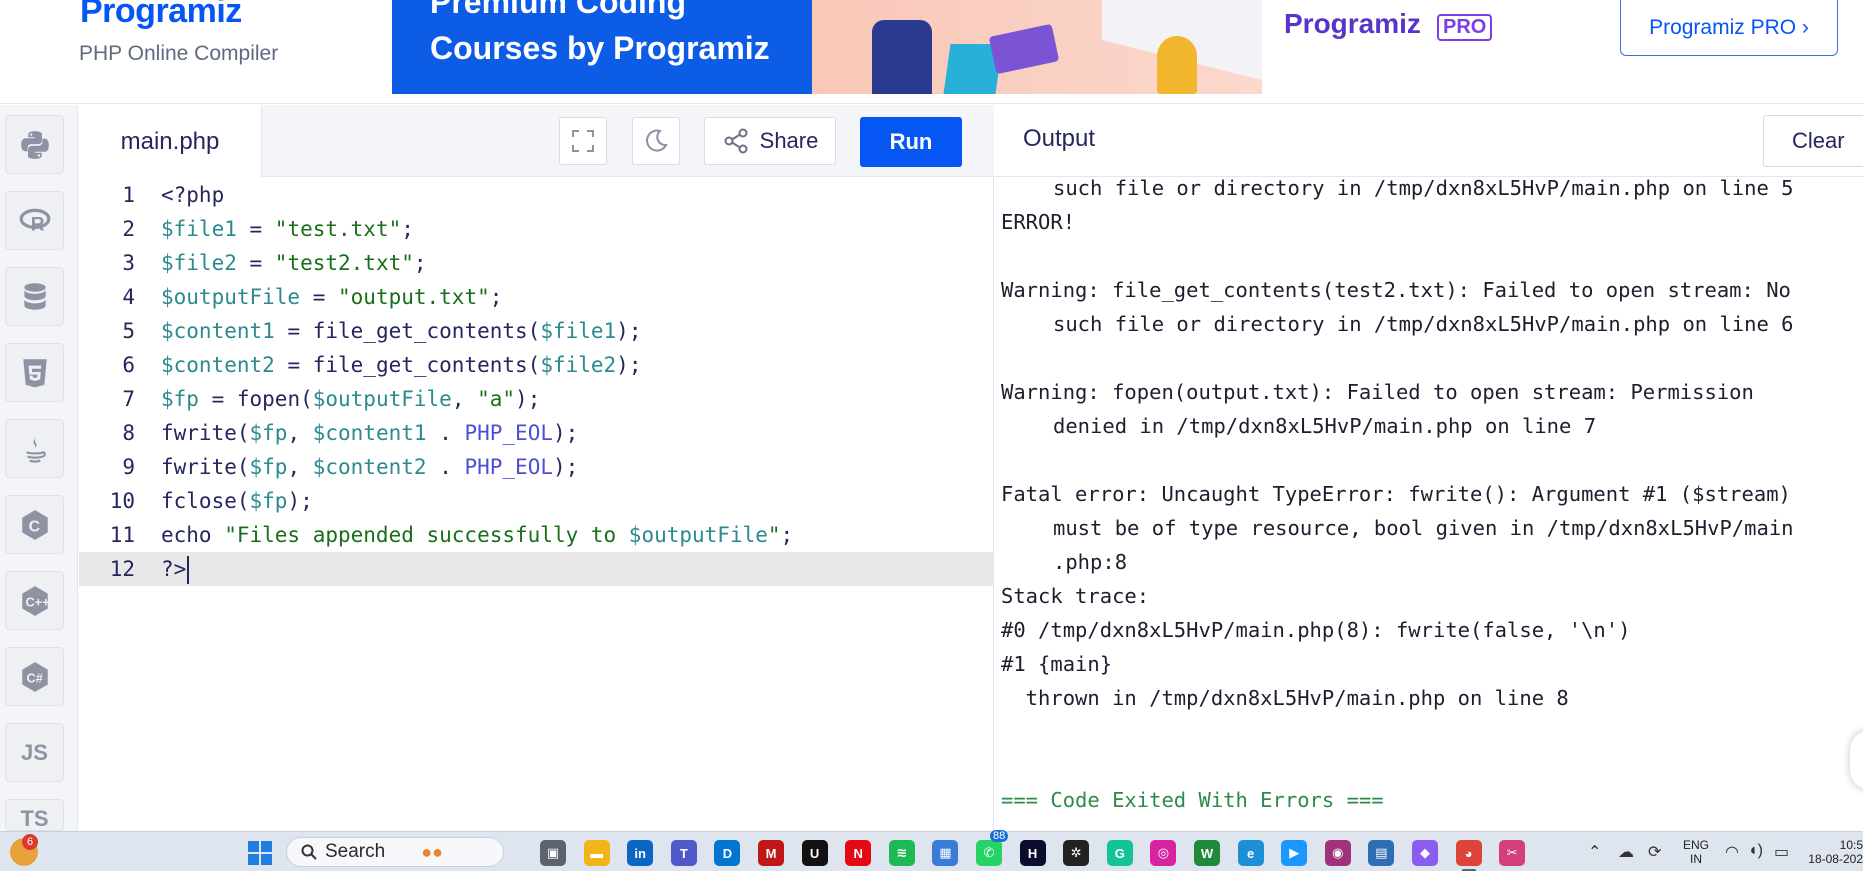 Image resolution: width=1863 pixels, height=871 pixels. I want to click on linkedin-icon: in, so click(640, 853).